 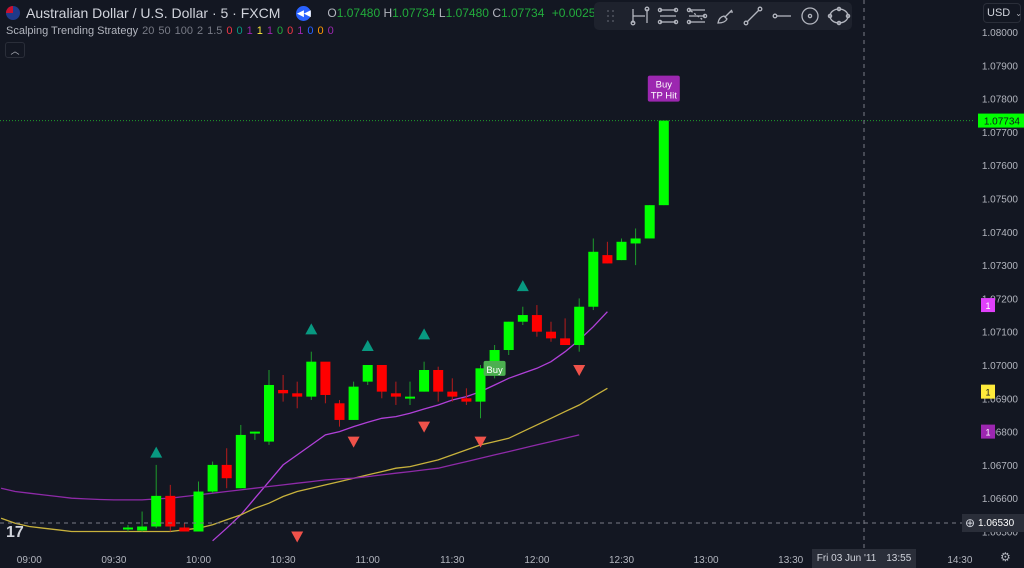 What do you see at coordinates (725, 16) in the screenshot?
I see `brush-icon` at bounding box center [725, 16].